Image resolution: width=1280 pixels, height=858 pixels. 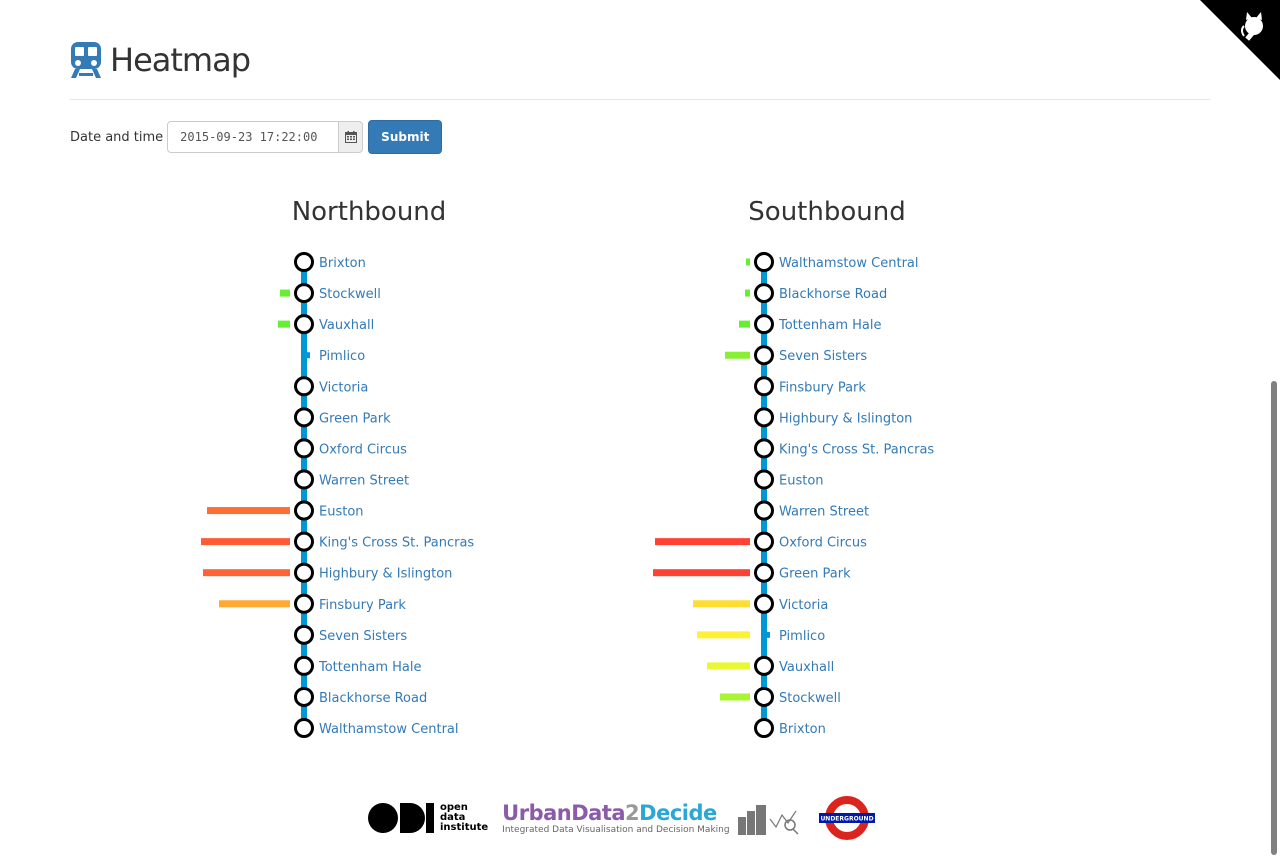 What do you see at coordinates (564, 813) in the screenshot?
I see `ud-title-part: UrbanData` at bounding box center [564, 813].